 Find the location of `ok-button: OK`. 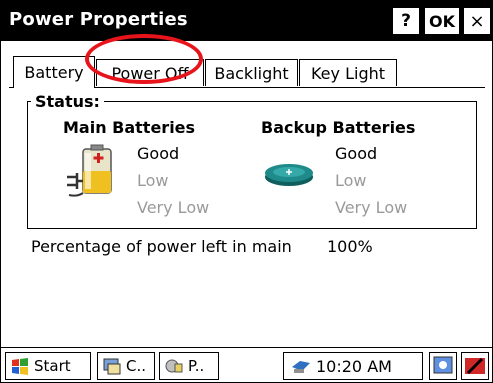

ok-button: OK is located at coordinates (442, 21).